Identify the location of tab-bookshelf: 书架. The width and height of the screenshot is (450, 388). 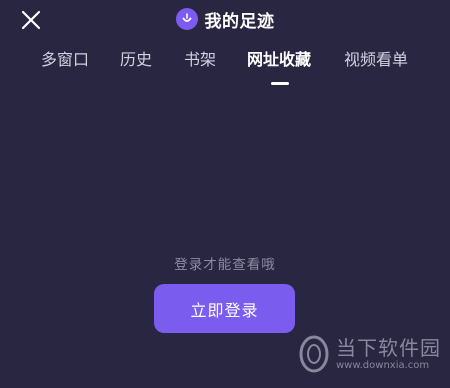
(200, 60).